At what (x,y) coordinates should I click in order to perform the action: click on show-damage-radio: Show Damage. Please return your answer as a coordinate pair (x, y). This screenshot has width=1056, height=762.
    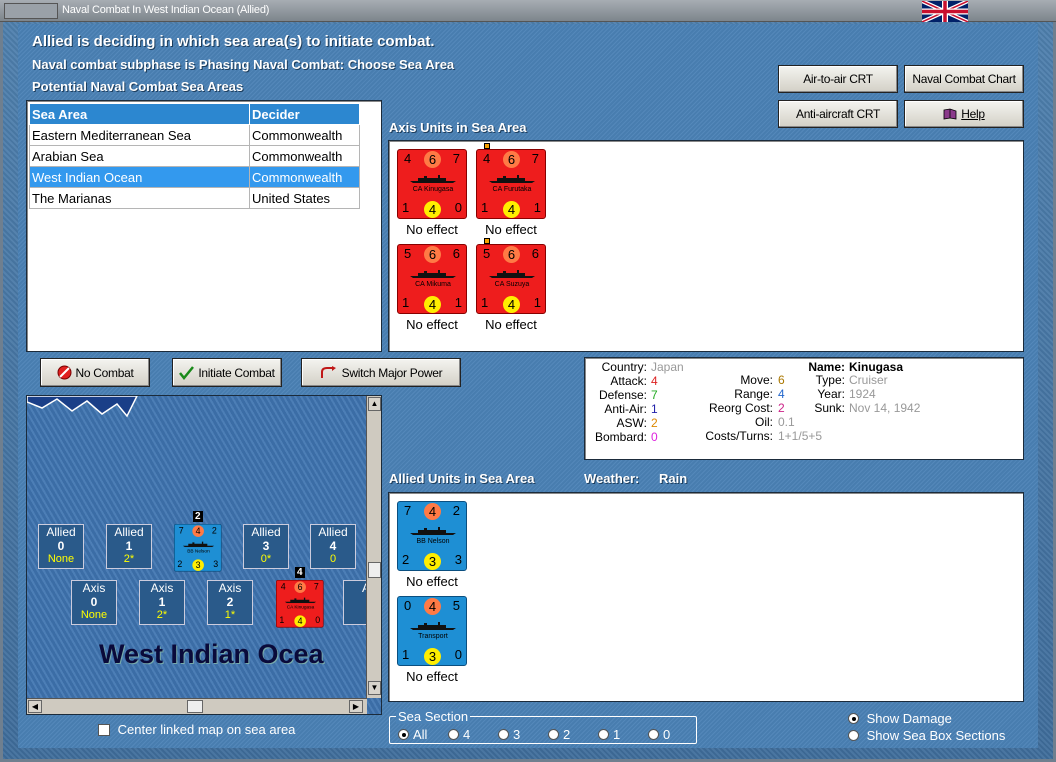
    Looking at the image, I should click on (900, 718).